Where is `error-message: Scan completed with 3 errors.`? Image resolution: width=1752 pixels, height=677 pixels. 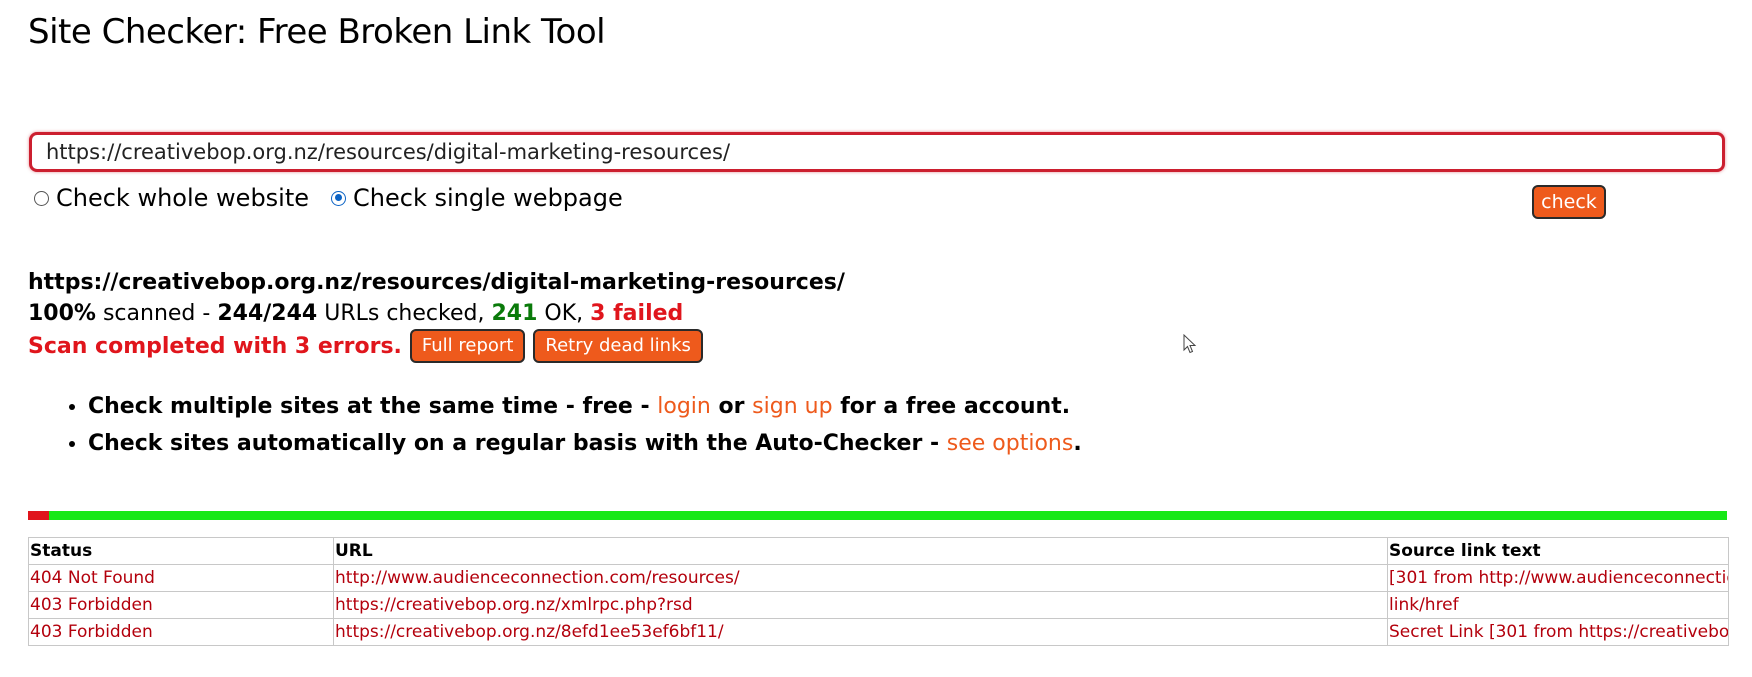
error-message: Scan completed with 3 errors. is located at coordinates (215, 346).